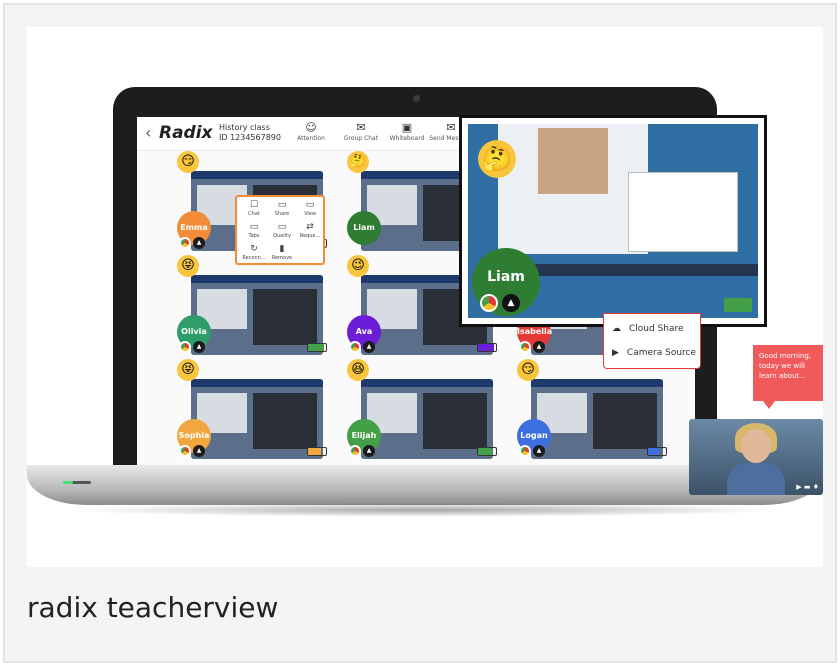 The height and width of the screenshot is (666, 840). Describe the element at coordinates (361, 127) in the screenshot. I see `chat-icon: ✉` at that location.